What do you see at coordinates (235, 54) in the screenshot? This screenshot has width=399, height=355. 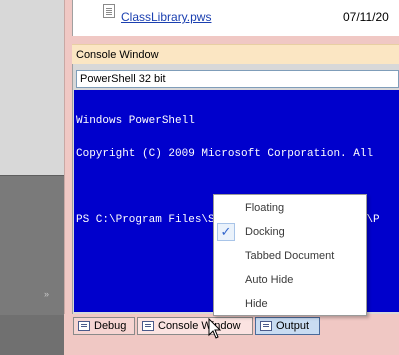 I see `console-title-bar: Console Window` at bounding box center [235, 54].